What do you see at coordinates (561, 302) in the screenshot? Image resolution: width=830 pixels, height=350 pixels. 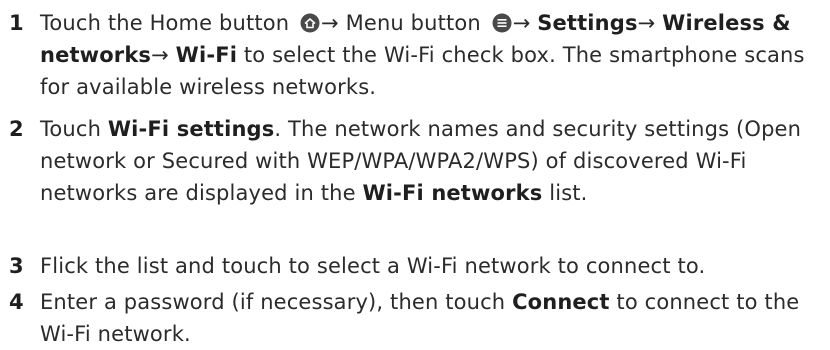 I see `connect-label: Connect` at bounding box center [561, 302].